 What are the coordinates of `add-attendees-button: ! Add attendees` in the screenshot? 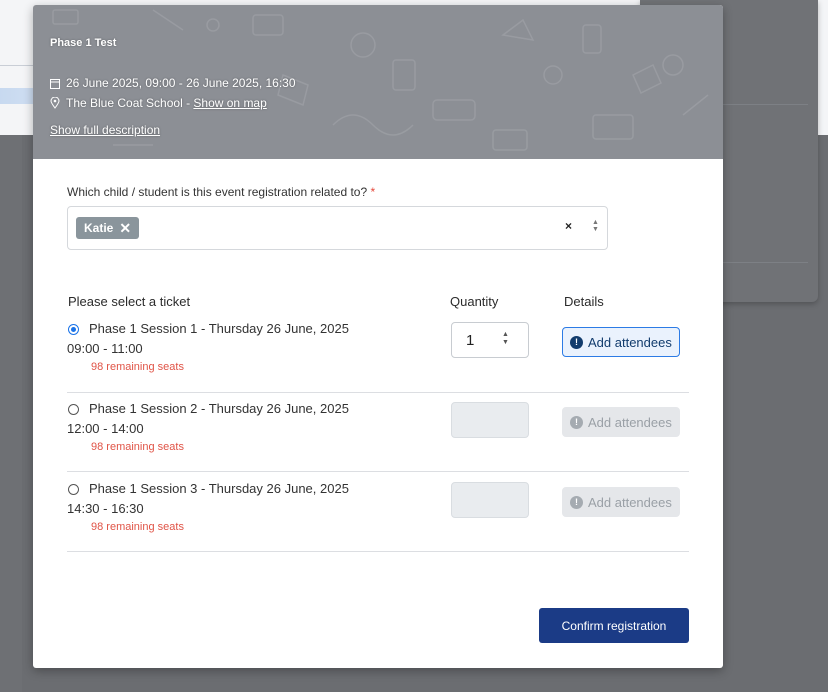 It's located at (621, 342).